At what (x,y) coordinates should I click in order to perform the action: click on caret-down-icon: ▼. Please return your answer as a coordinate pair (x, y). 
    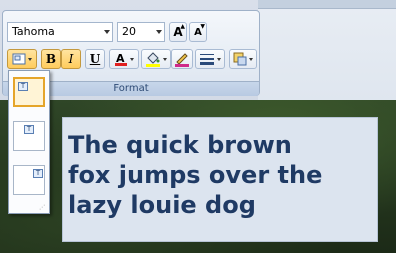
    Looking at the image, I should click on (202, 26).